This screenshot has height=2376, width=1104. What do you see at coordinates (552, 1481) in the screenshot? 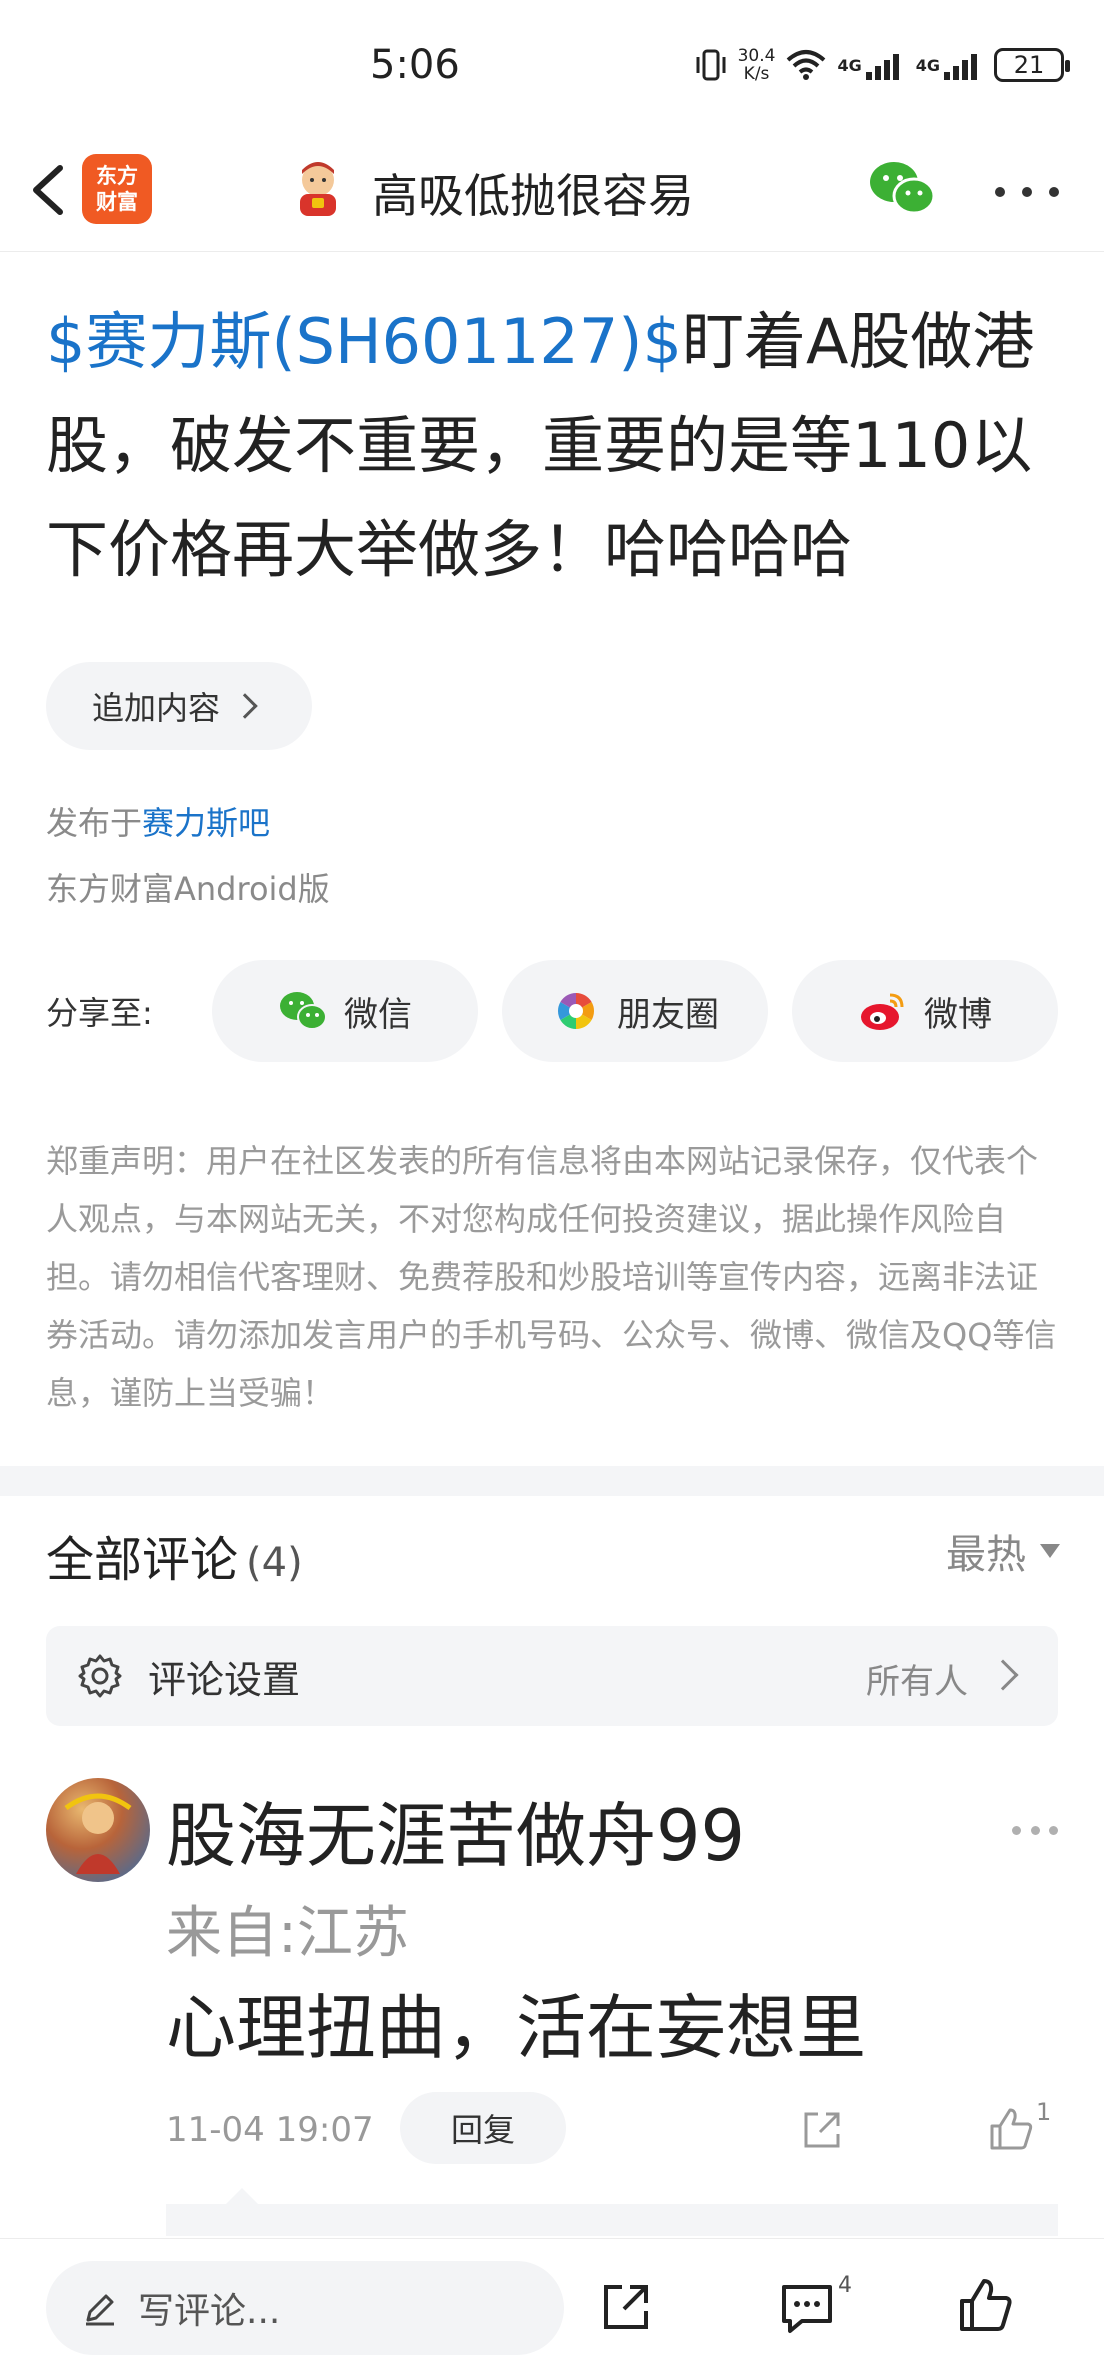
I see `section-divider` at bounding box center [552, 1481].